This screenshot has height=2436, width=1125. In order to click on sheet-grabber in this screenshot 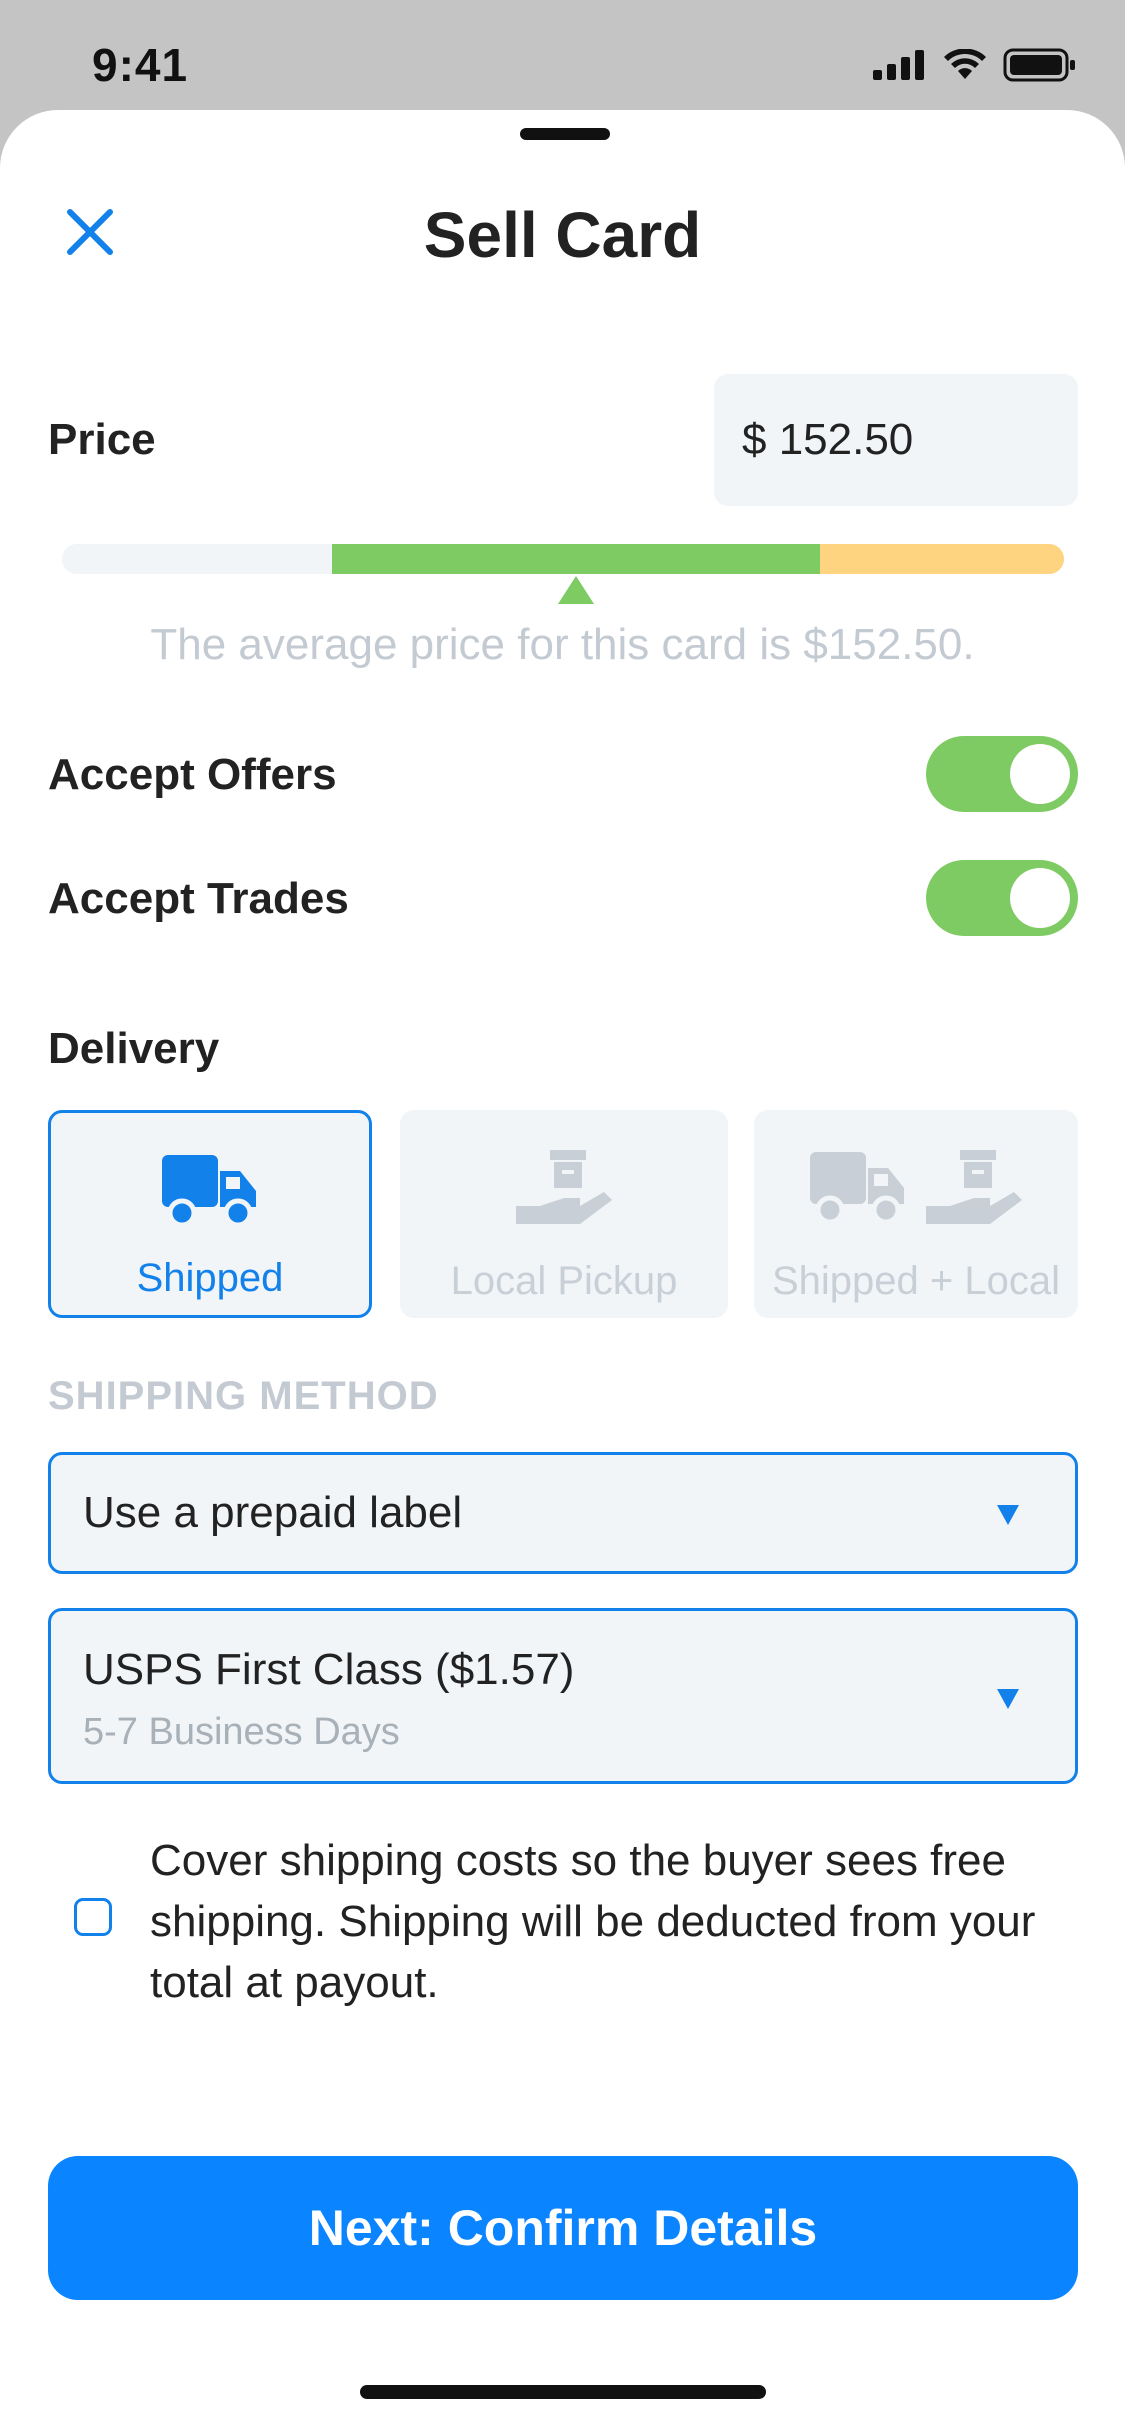, I will do `click(565, 134)`.